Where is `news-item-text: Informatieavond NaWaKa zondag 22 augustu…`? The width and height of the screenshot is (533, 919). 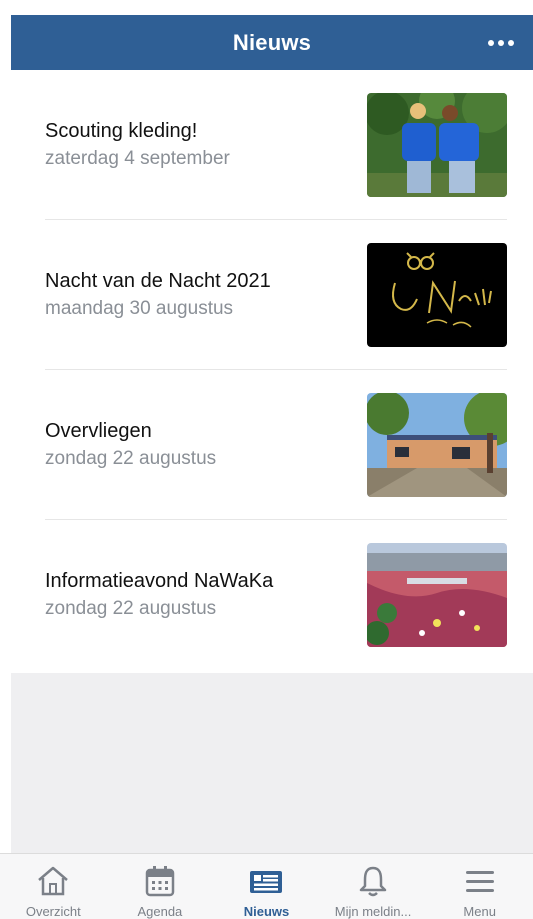 news-item-text: Informatieavond NaWaKa zondag 22 augustu… is located at coordinates (195, 595).